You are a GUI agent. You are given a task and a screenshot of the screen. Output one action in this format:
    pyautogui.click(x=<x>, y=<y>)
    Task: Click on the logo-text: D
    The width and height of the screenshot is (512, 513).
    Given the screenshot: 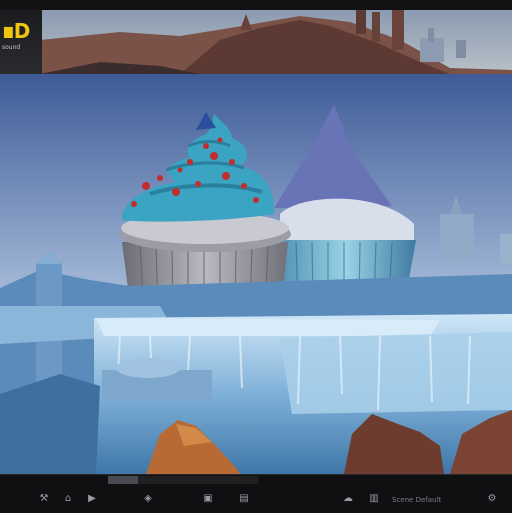 What is the action you would take?
    pyautogui.click(x=22, y=31)
    